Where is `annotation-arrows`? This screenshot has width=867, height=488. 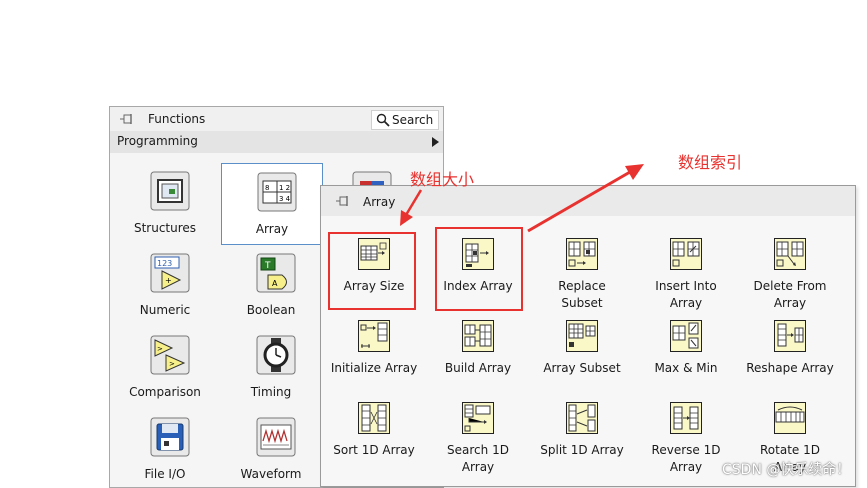 annotation-arrows is located at coordinates (522, 198).